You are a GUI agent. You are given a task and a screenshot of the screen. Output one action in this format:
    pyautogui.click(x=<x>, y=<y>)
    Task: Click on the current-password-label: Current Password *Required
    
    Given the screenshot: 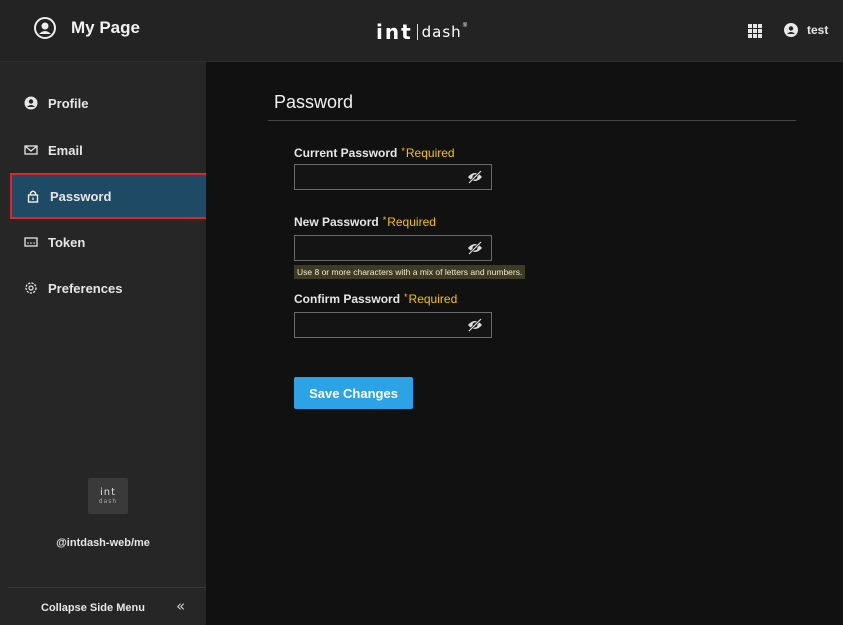 What is the action you would take?
    pyautogui.click(x=374, y=153)
    